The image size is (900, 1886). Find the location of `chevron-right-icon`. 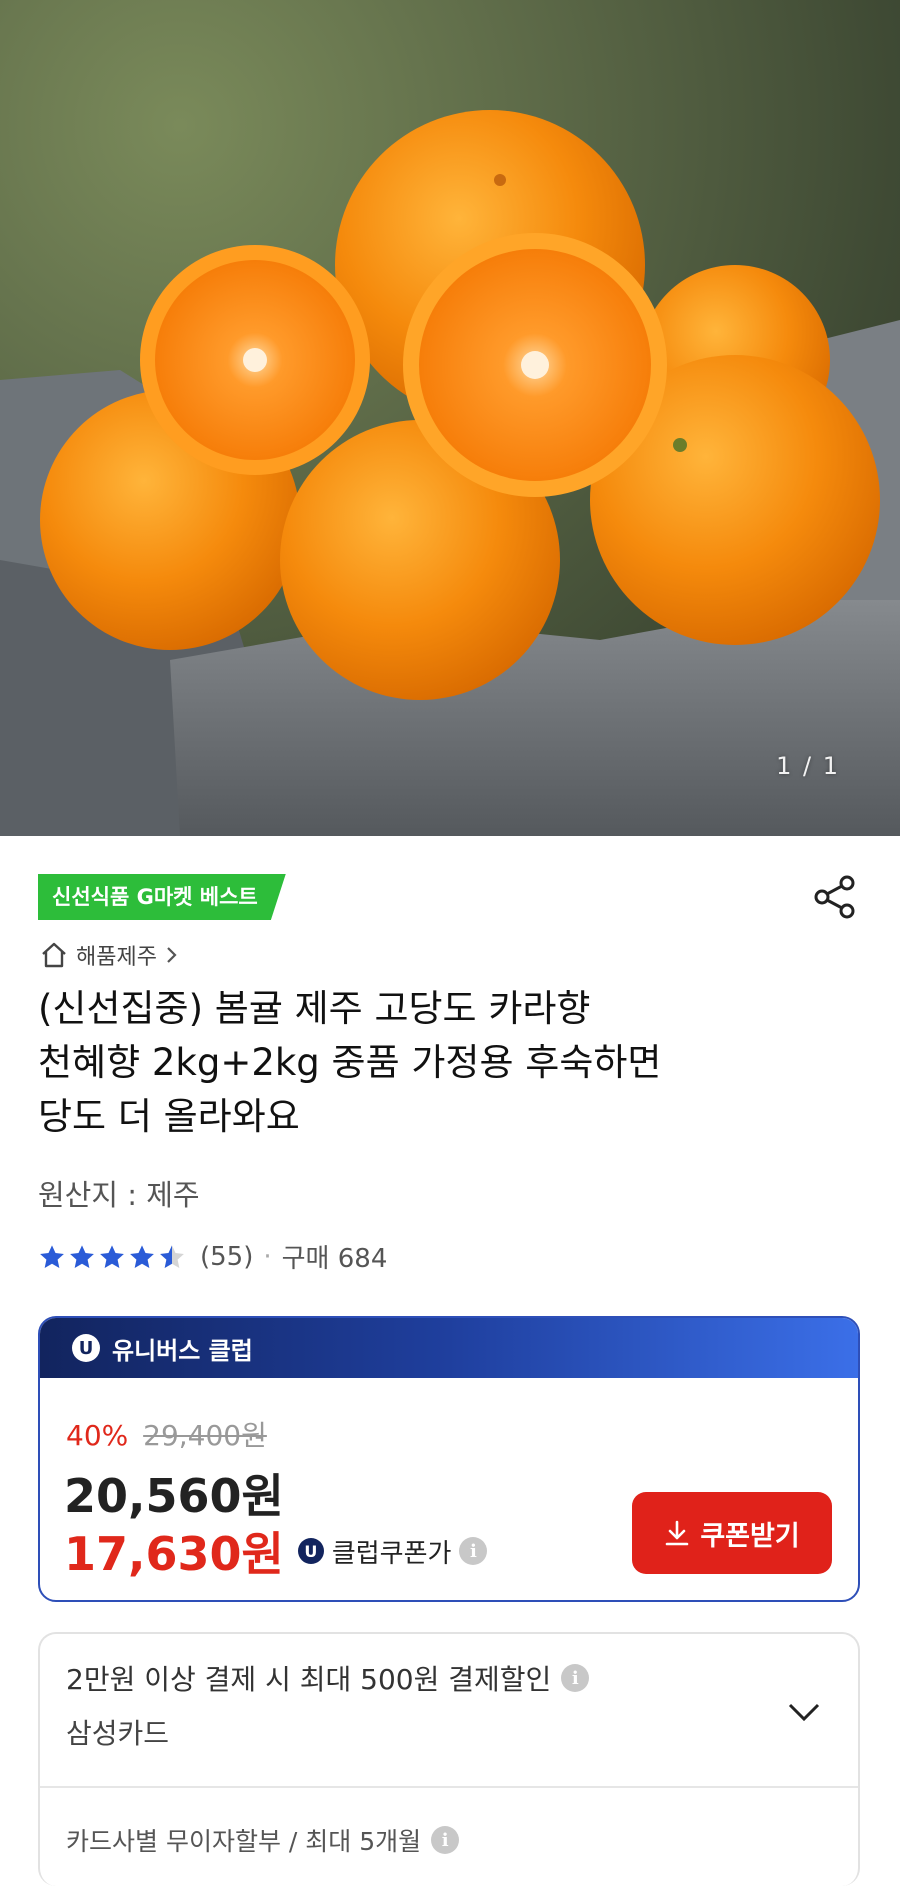

chevron-right-icon is located at coordinates (172, 955).